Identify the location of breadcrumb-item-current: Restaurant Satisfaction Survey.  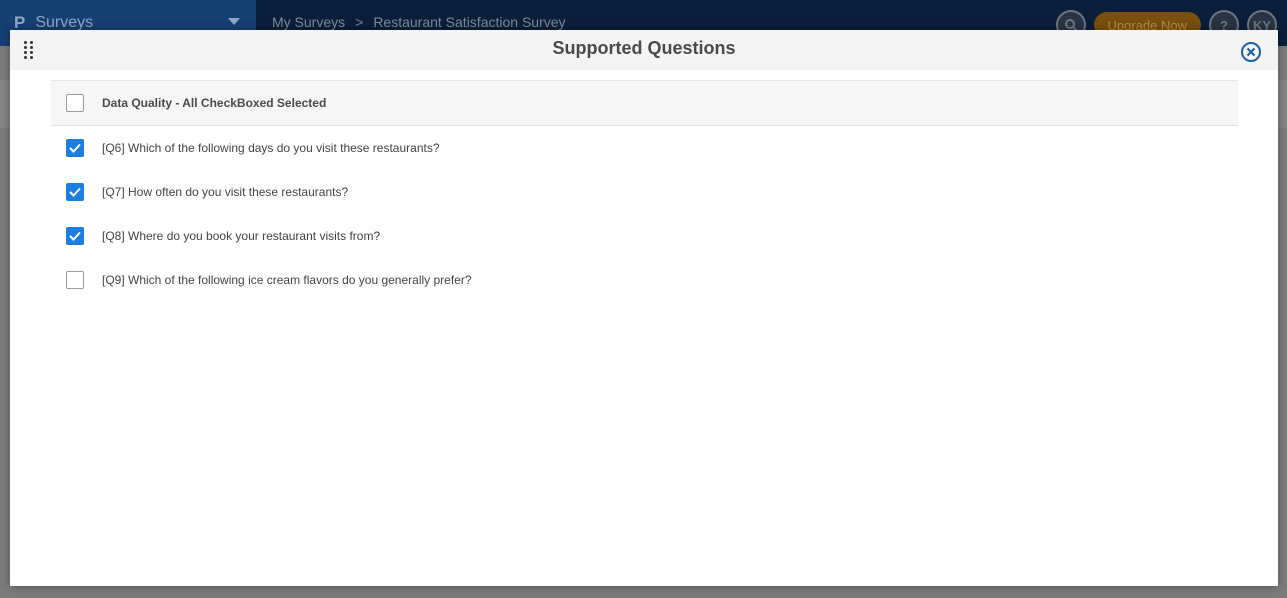
(469, 22).